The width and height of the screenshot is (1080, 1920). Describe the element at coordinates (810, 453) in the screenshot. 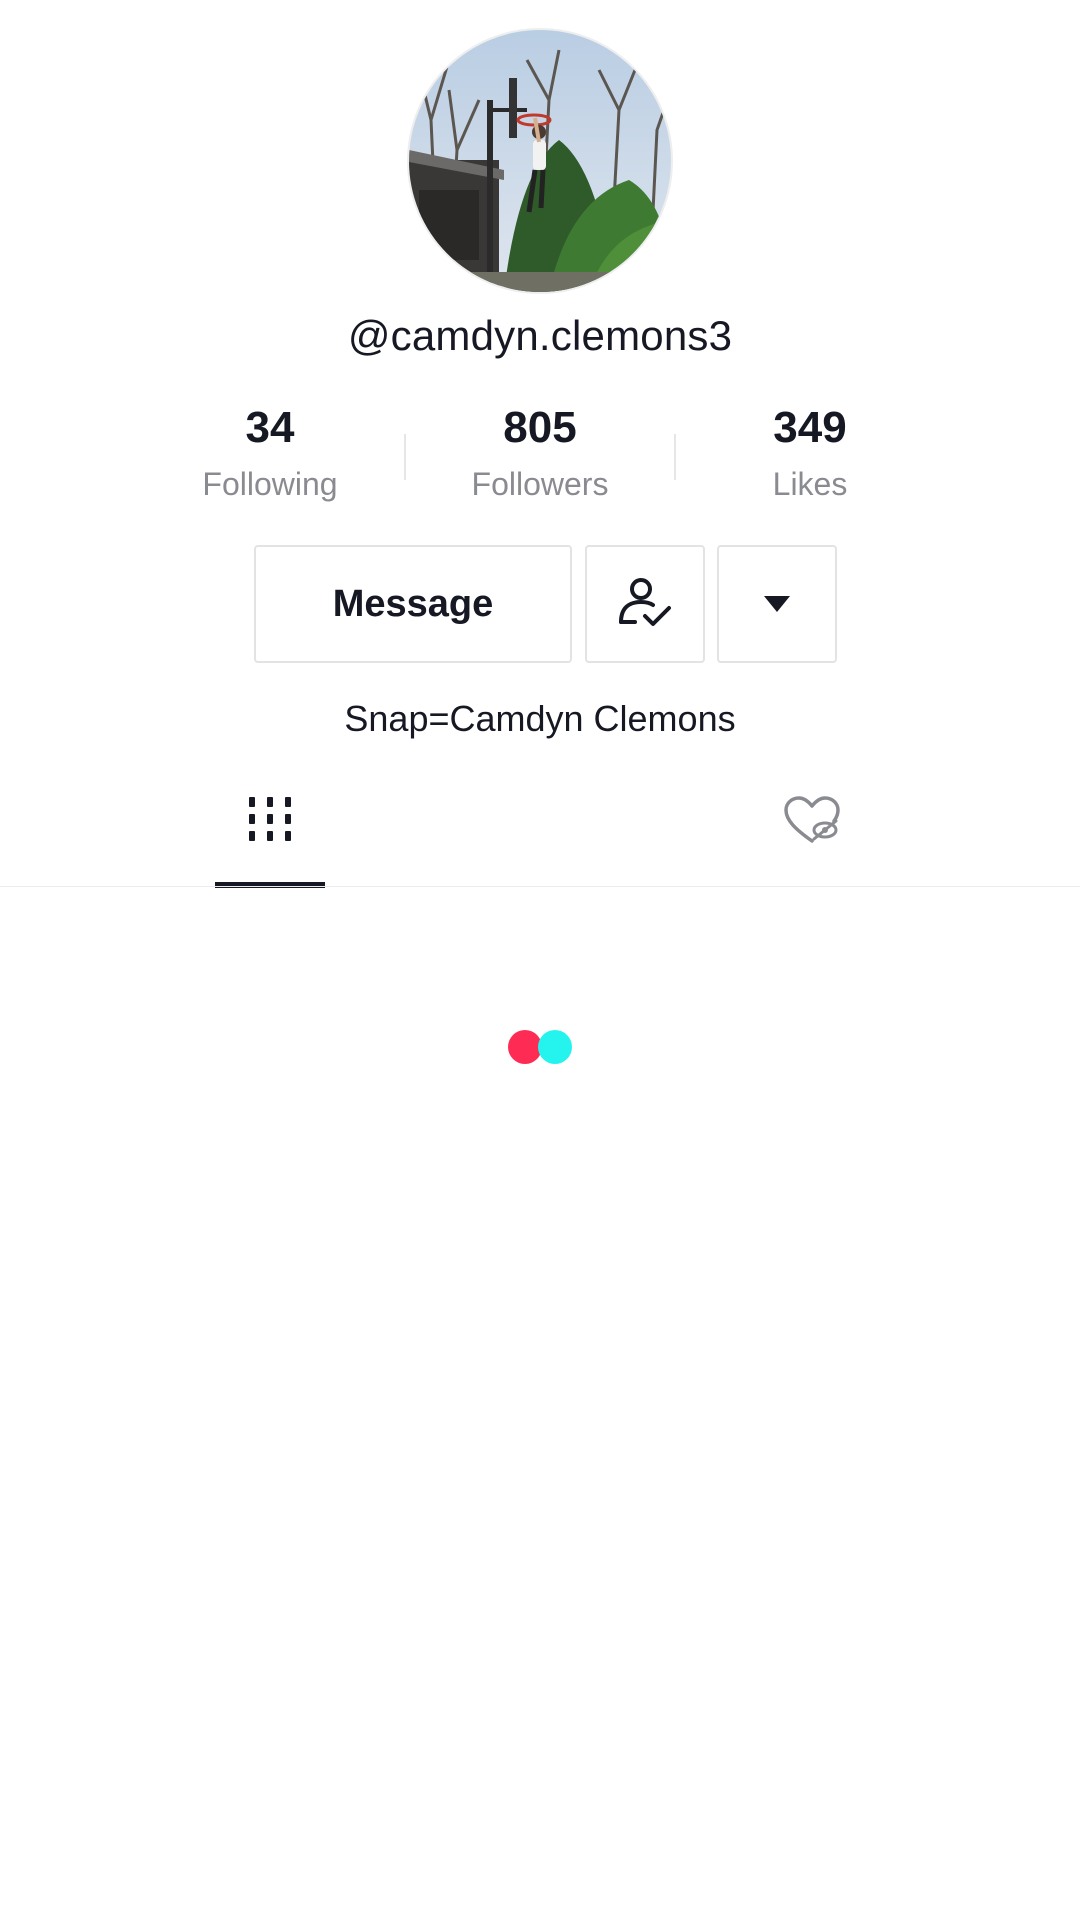

I see `stat-likes: 349 Likes` at that location.